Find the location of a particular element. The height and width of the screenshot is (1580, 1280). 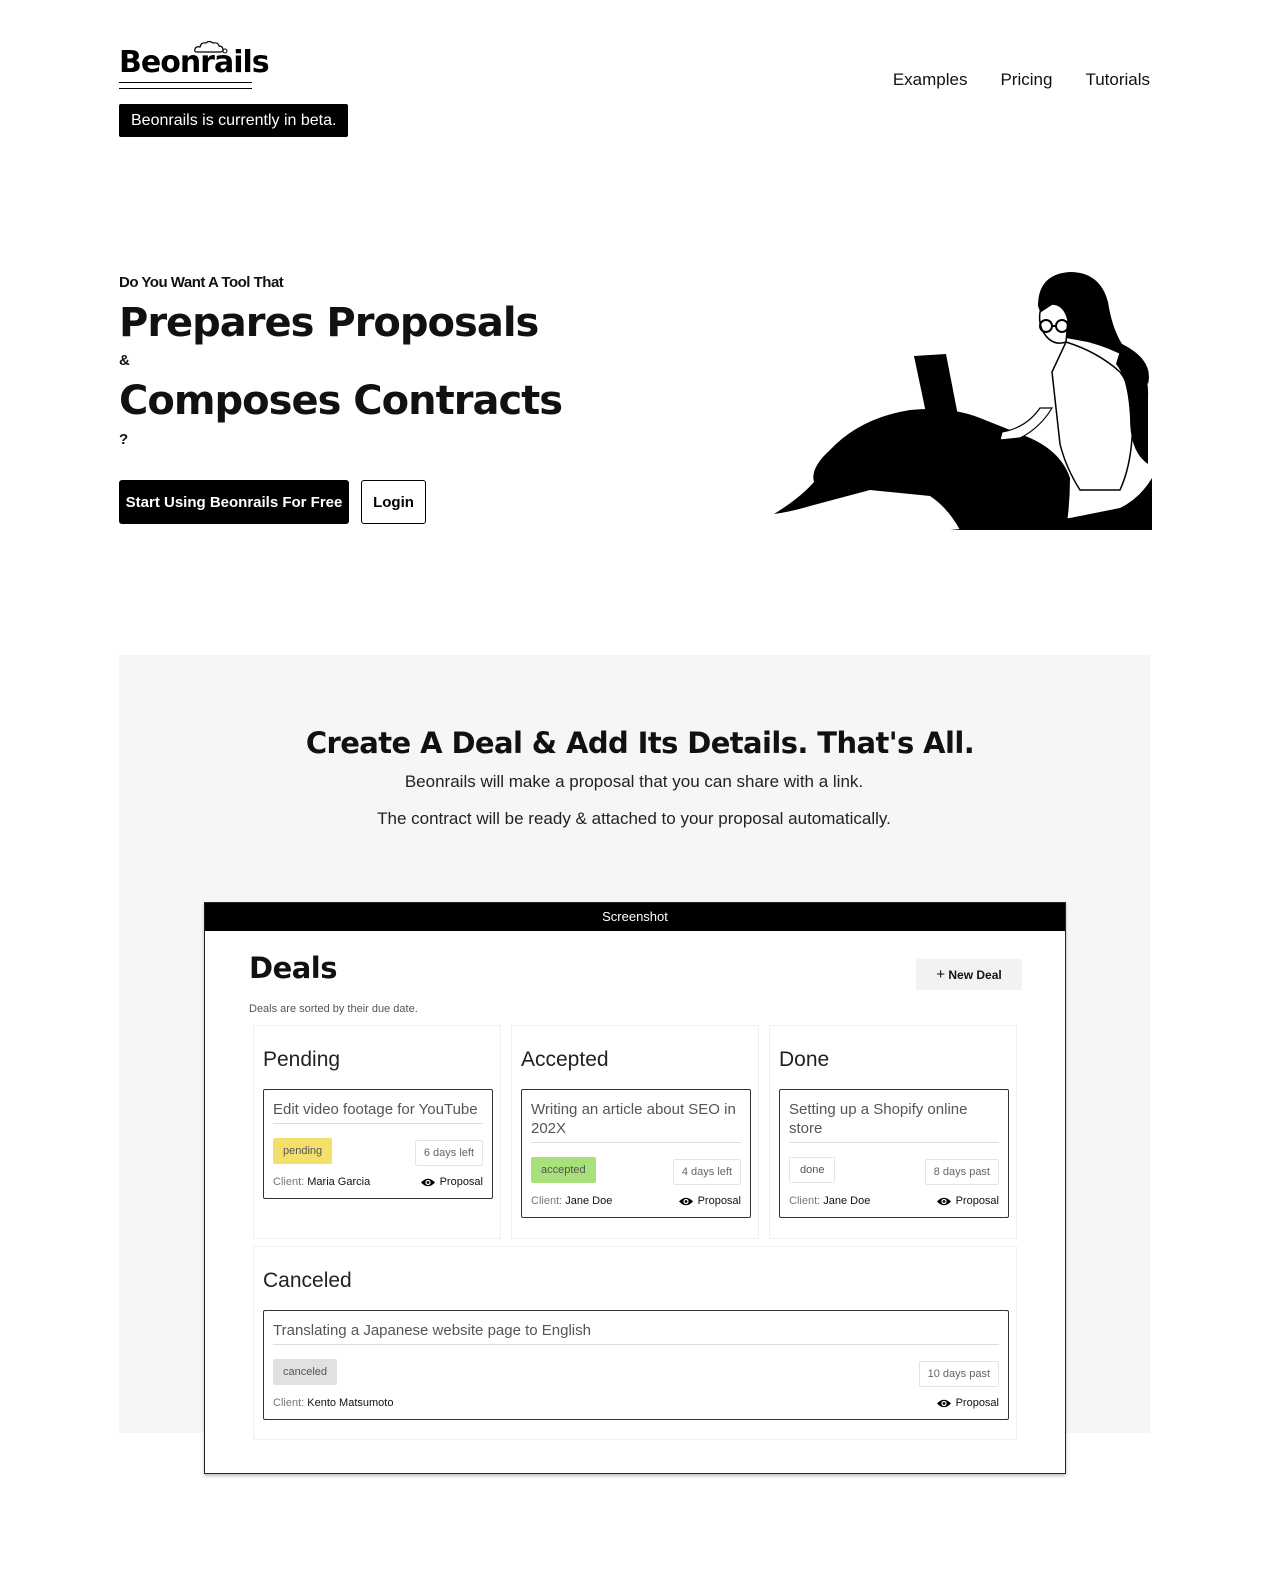

column-title: Done is located at coordinates (804, 1059).